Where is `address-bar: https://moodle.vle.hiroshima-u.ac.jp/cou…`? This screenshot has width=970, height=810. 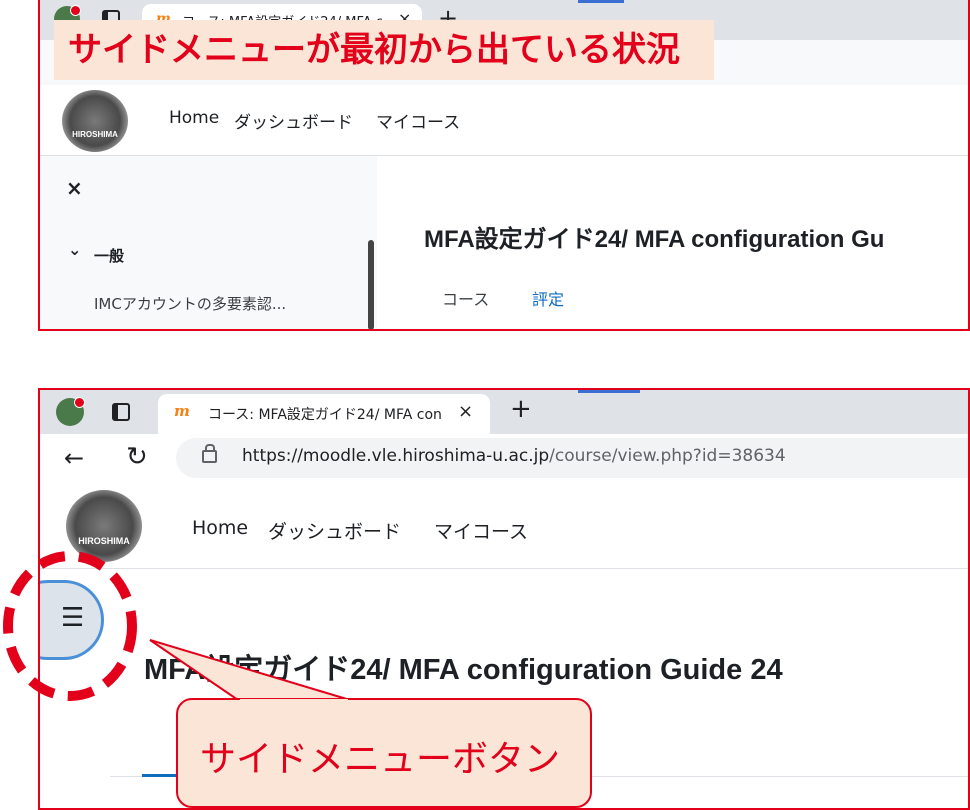
address-bar: https://moodle.vle.hiroshima-u.ac.jp/cou… is located at coordinates (573, 458).